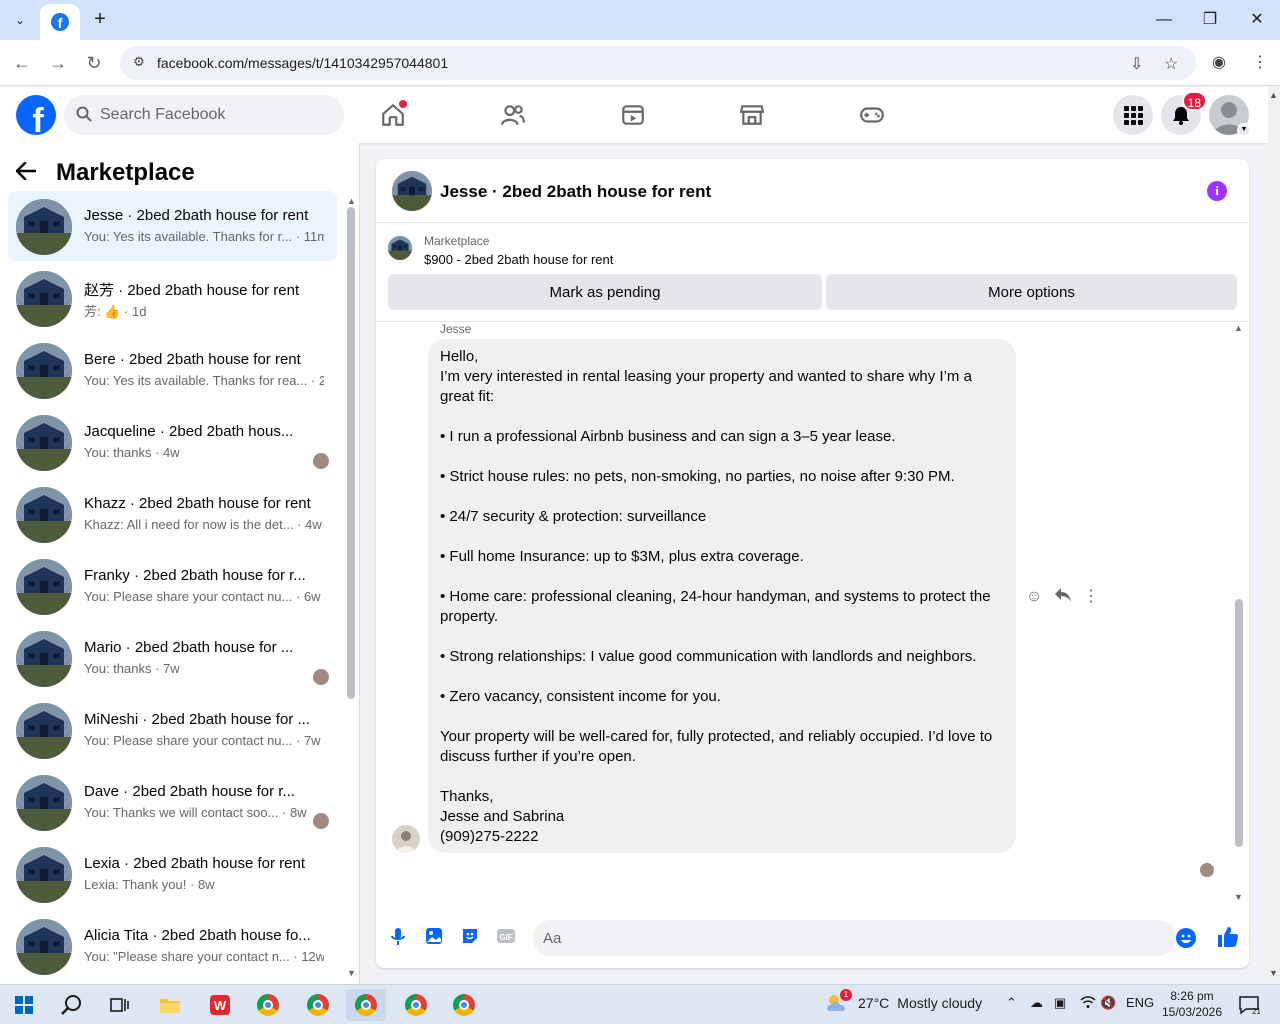  Describe the element at coordinates (1228, 937) in the screenshot. I see `thumbs-up-icon` at that location.